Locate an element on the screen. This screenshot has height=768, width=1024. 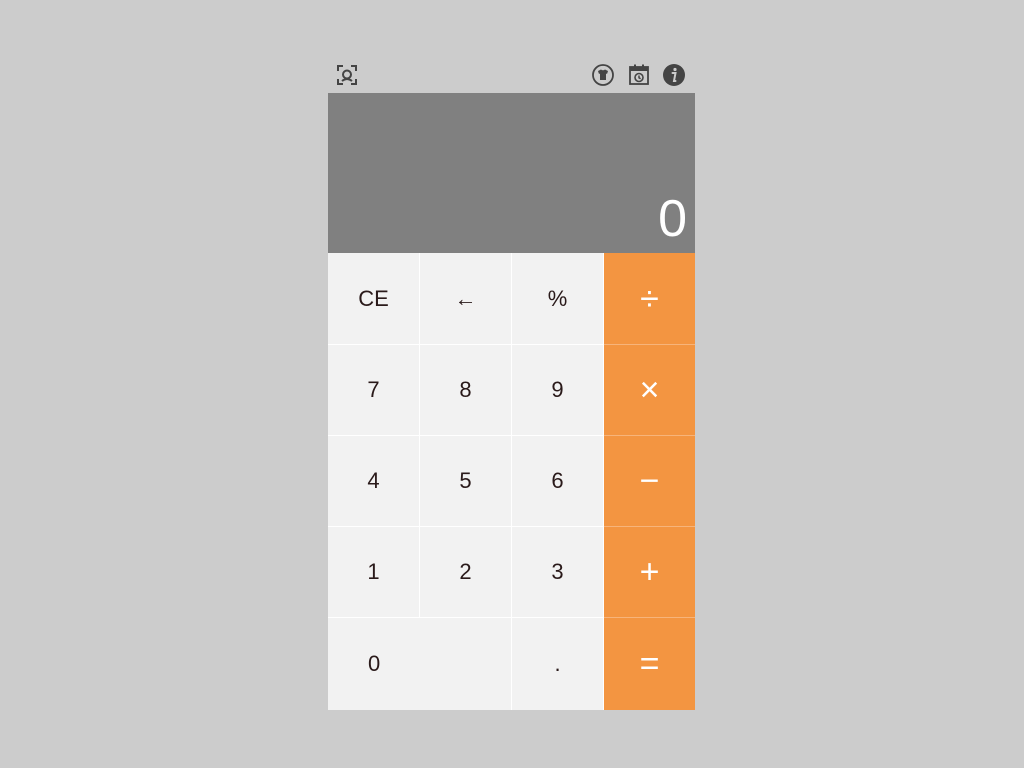
digit-label: 4 is located at coordinates (373, 480).